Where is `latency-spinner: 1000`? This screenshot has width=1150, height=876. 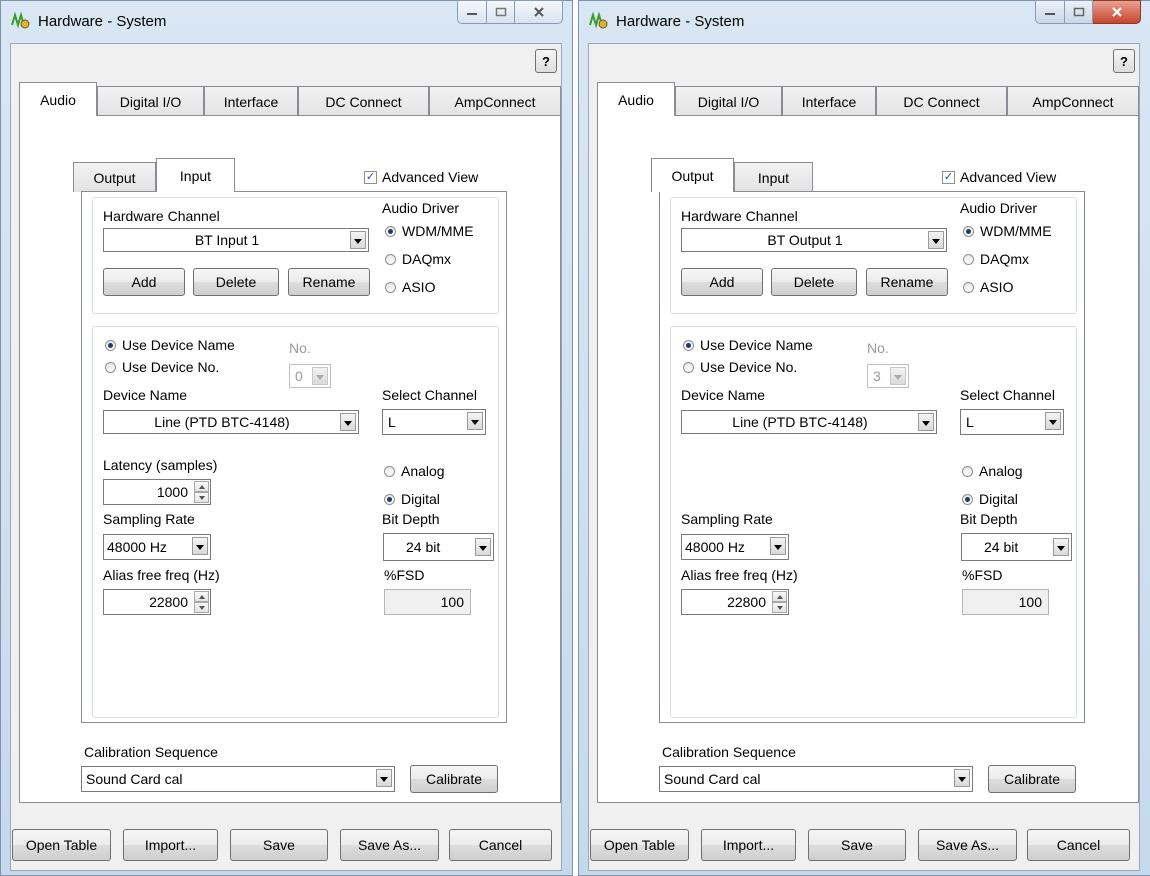 latency-spinner: 1000 is located at coordinates (157, 492).